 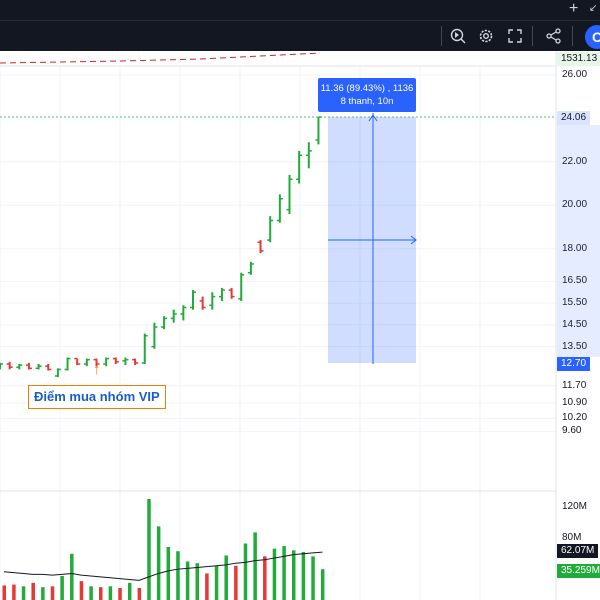 I want to click on volume-ma-tag: 35.259M, so click(x=578, y=571).